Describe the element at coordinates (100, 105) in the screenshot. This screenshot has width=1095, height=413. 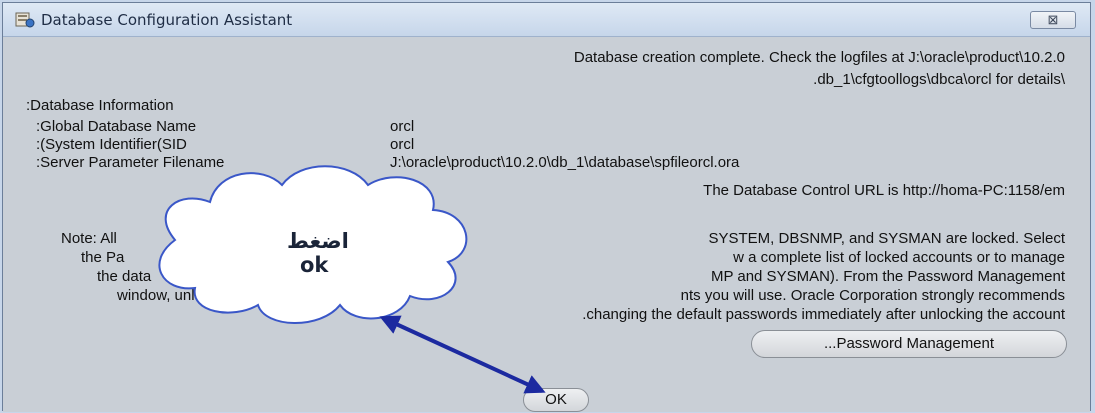
I see `db-info-heading: :Database Information` at that location.